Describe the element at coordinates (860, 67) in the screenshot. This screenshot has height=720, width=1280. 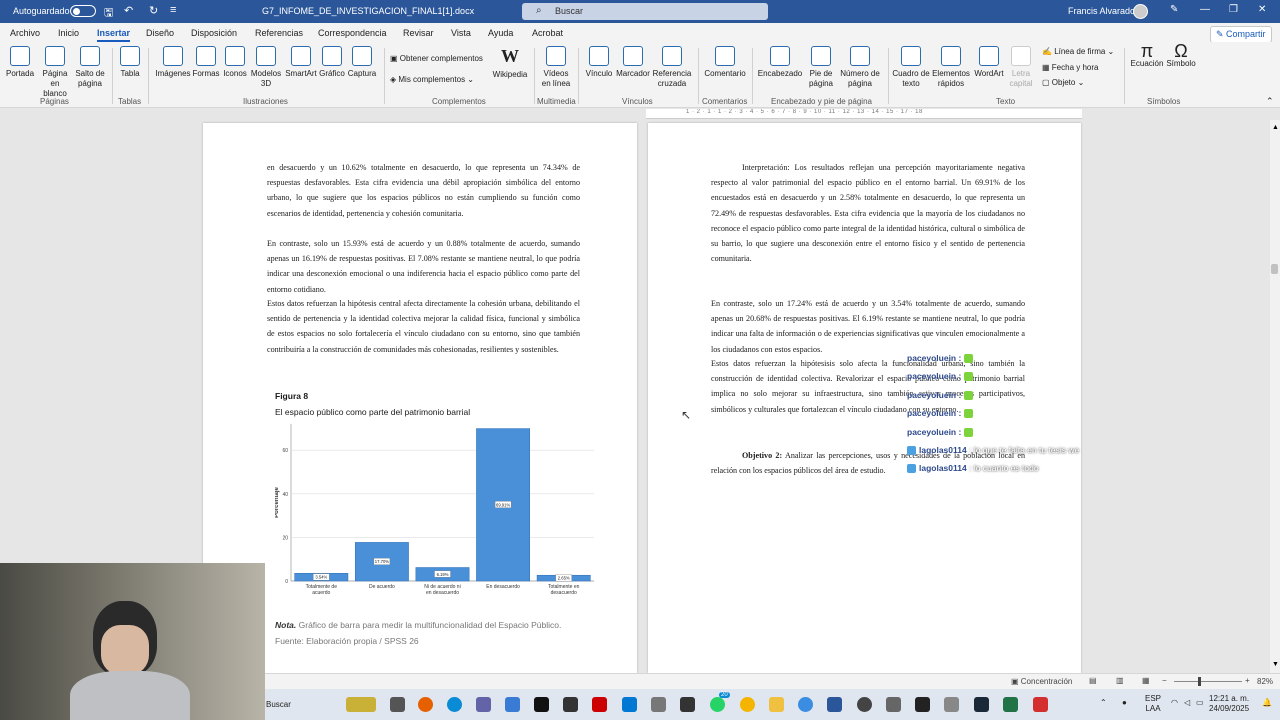
I see `page-number-button: Número de página` at that location.